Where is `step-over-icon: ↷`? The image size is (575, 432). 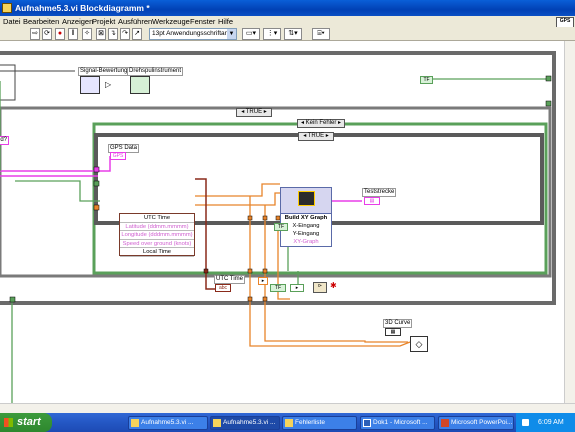
step-over-icon: ↷ is located at coordinates (125, 34).